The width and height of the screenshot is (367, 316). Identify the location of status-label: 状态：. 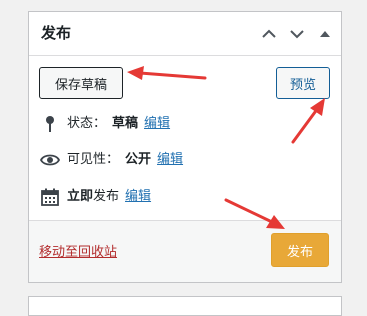
(87, 123).